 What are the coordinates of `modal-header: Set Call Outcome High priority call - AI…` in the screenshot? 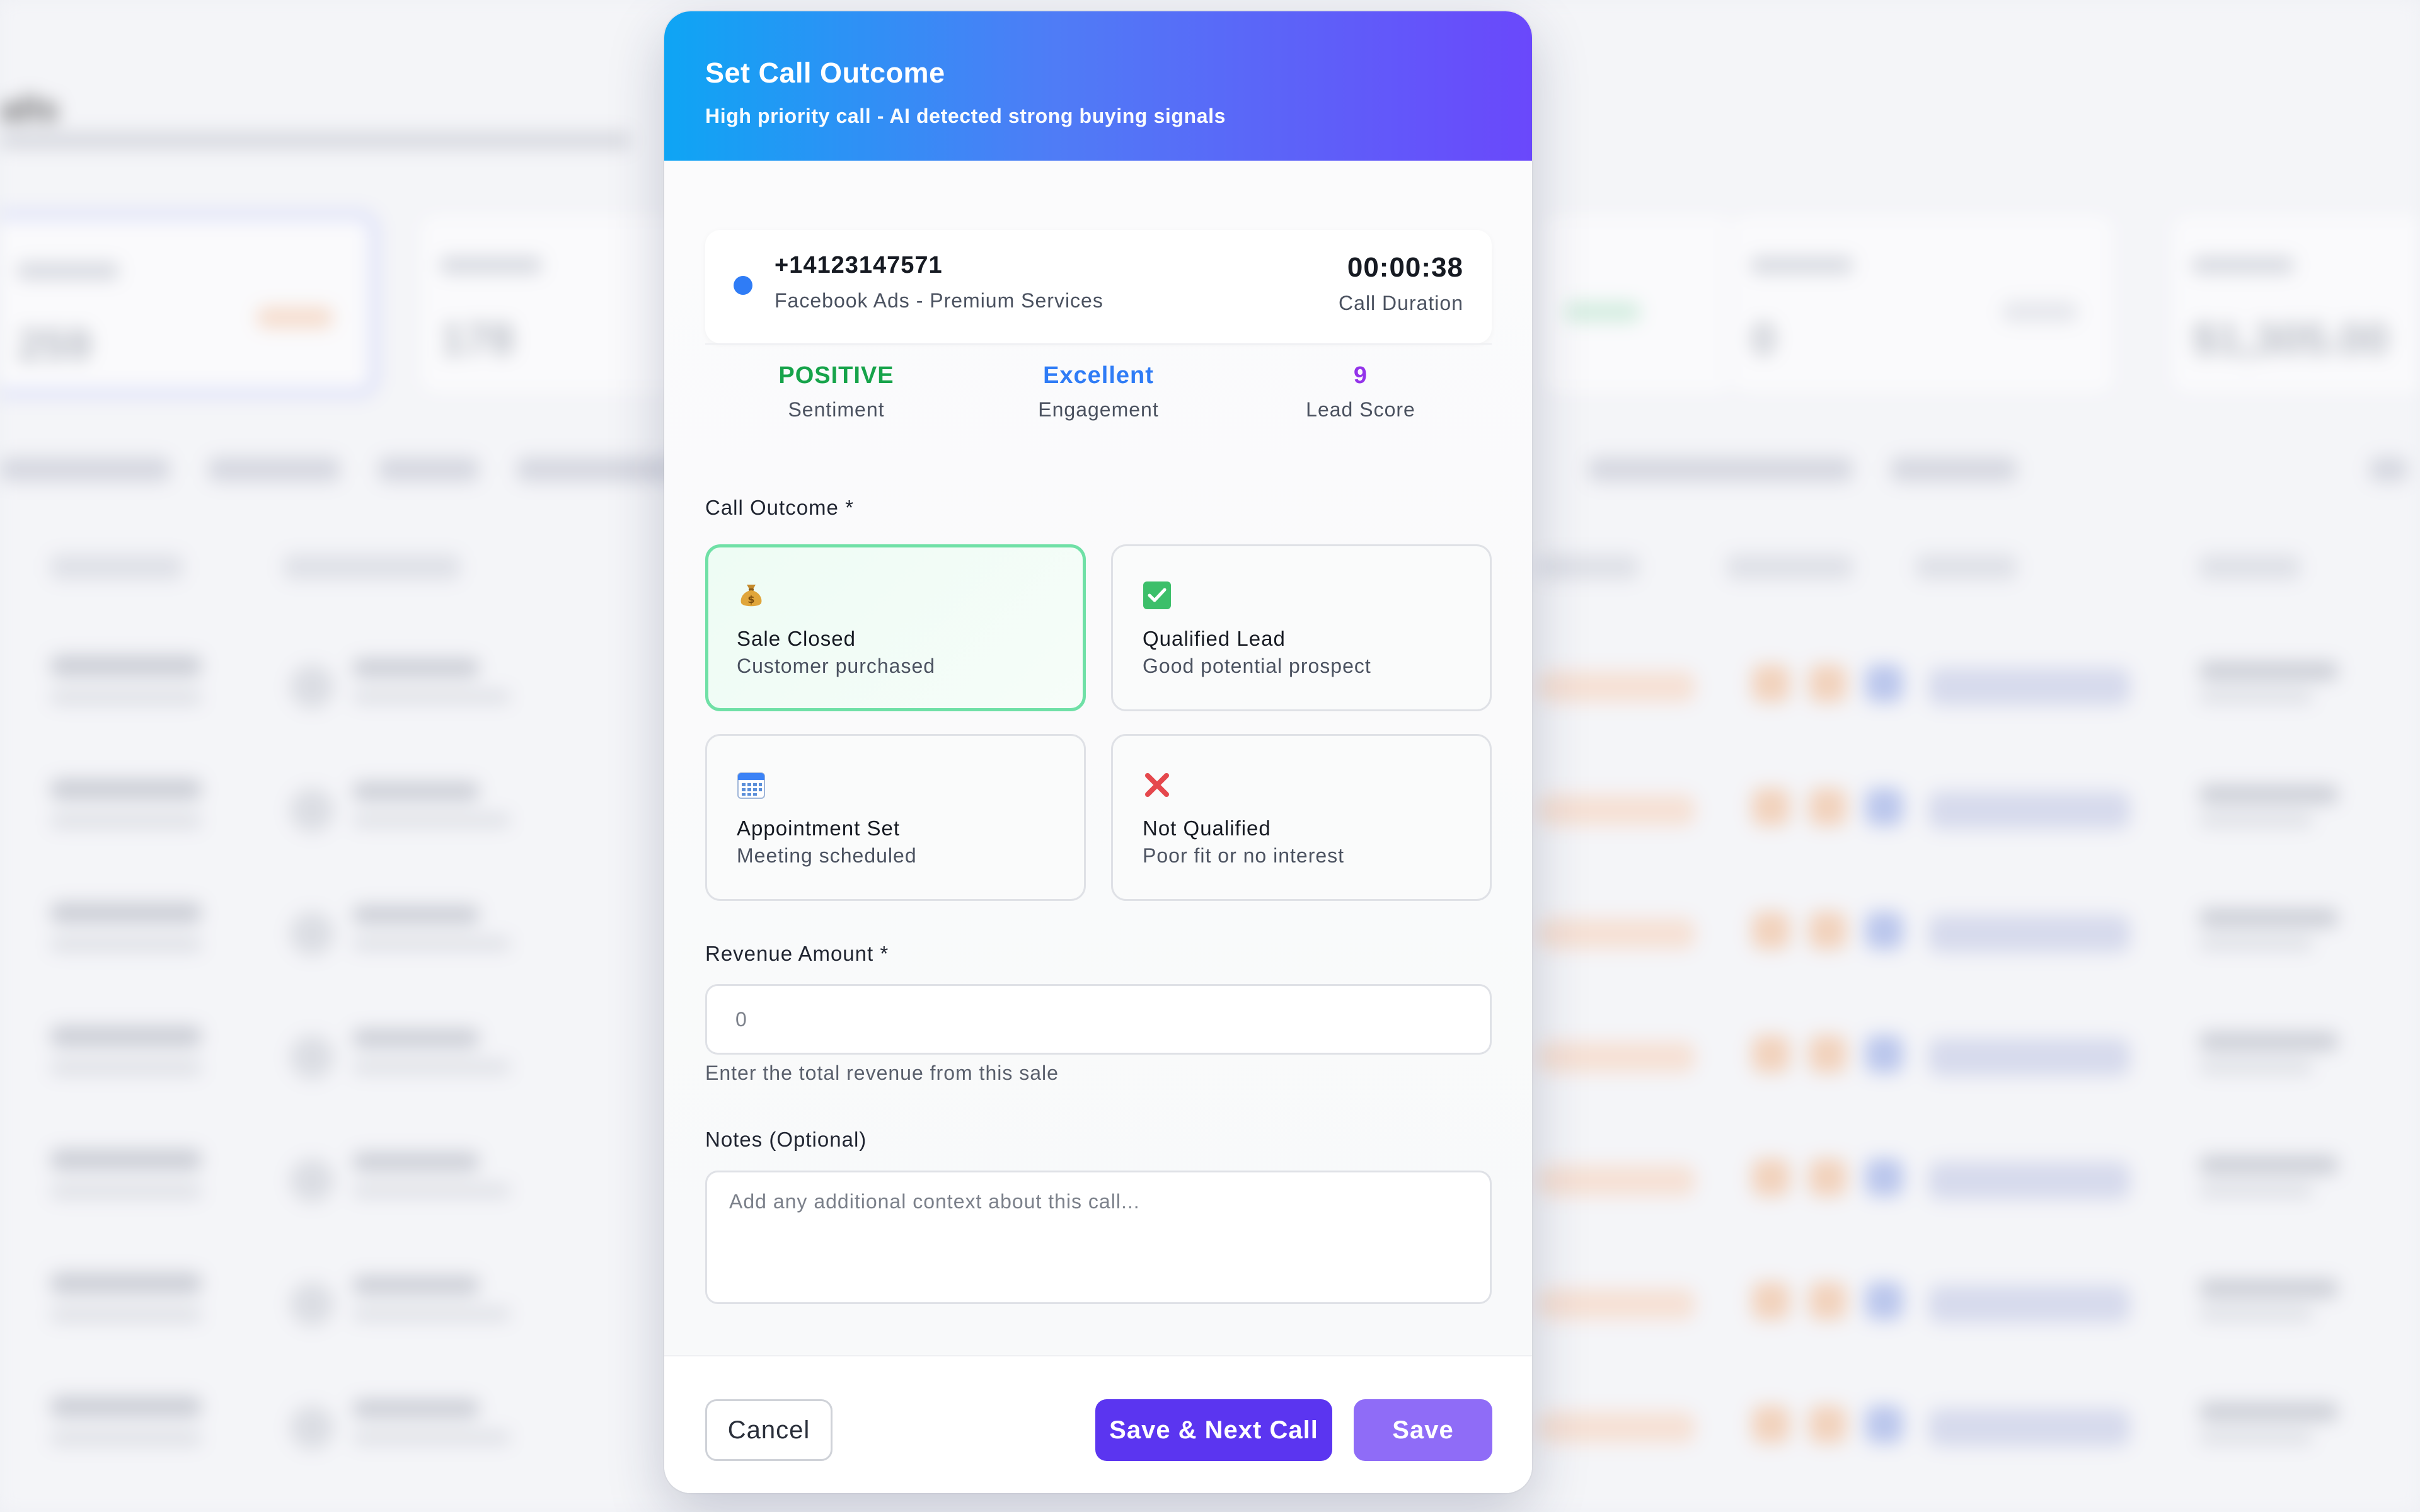 It's located at (1098, 86).